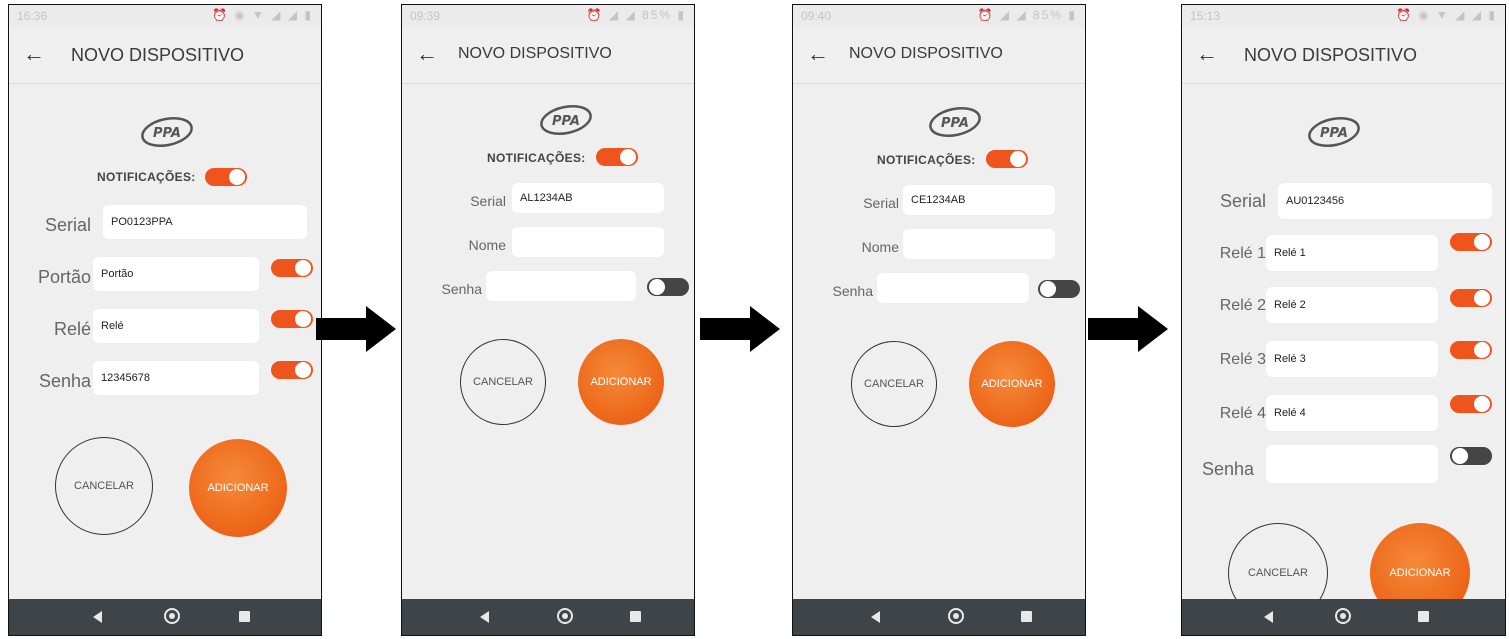  What do you see at coordinates (1352, 413) in the screenshot?
I see `rele-4-input: Relé 4` at bounding box center [1352, 413].